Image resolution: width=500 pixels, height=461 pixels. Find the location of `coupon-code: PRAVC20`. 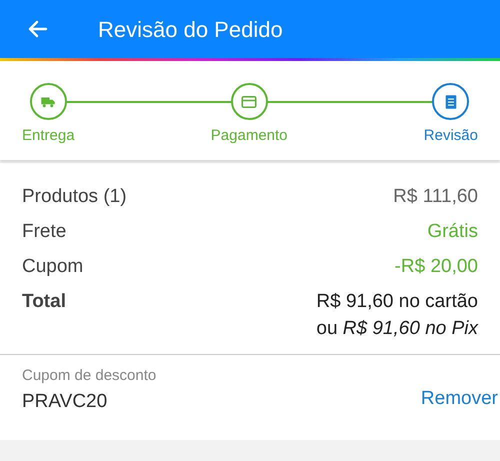

coupon-code: PRAVC20 is located at coordinates (65, 402).